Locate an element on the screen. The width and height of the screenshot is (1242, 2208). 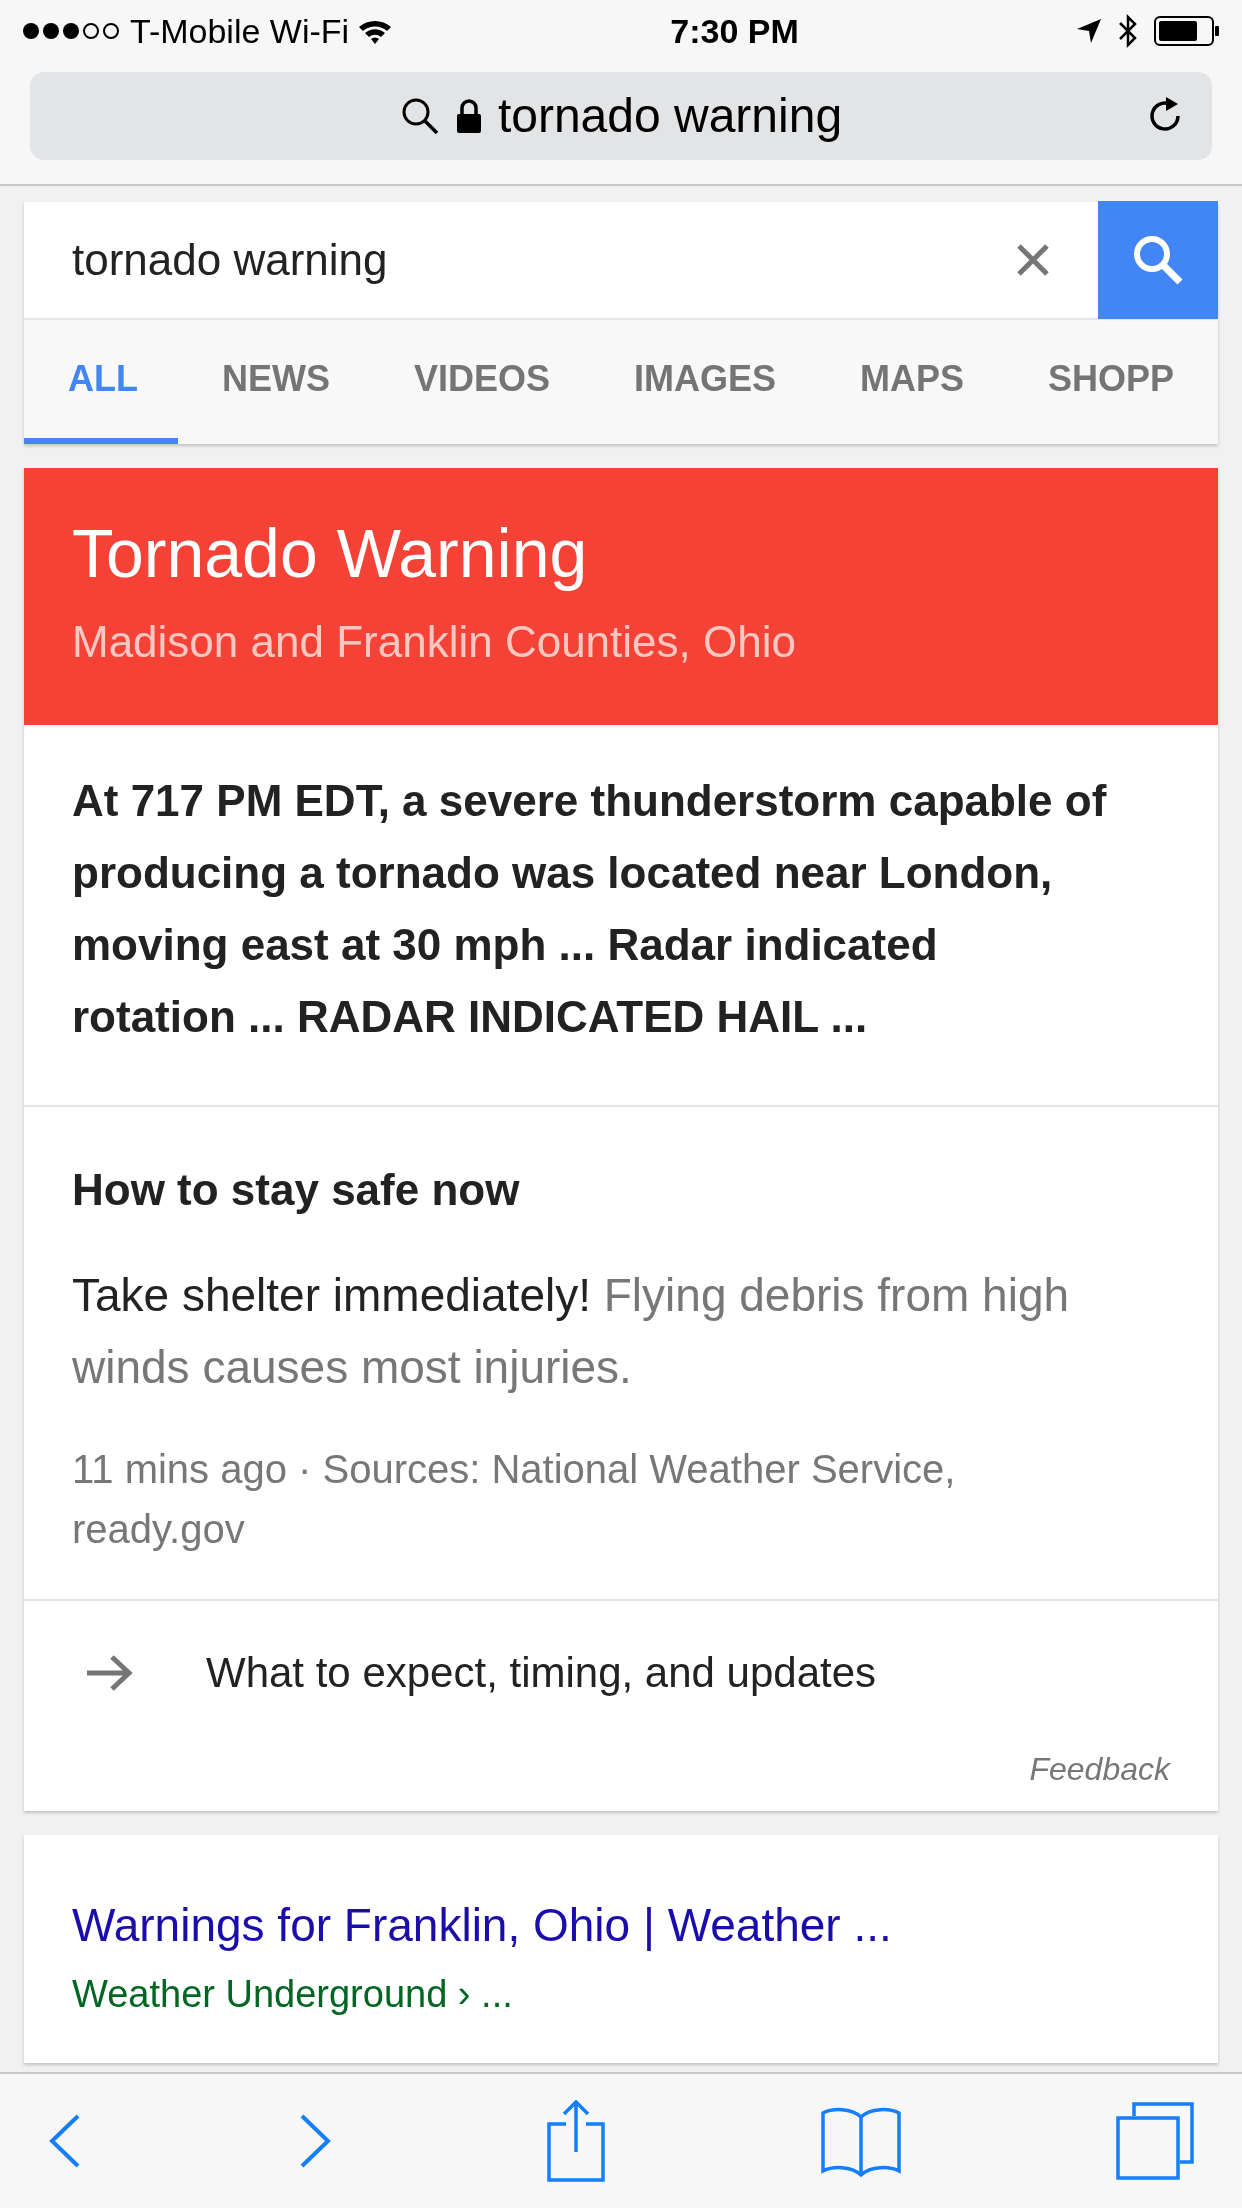
alert-title: Tornado Warning is located at coordinates (330, 553).